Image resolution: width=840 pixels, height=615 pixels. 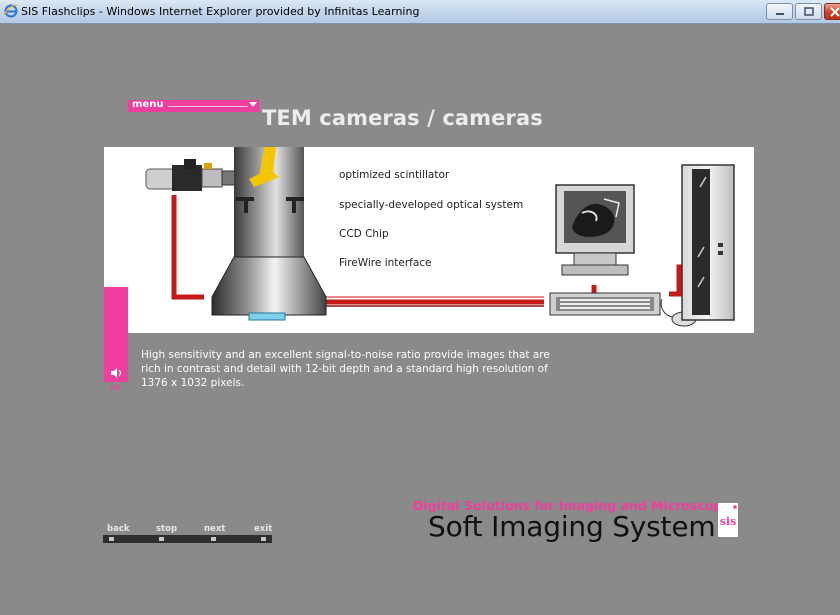 I want to click on tem-chamber, so click(x=269, y=286).